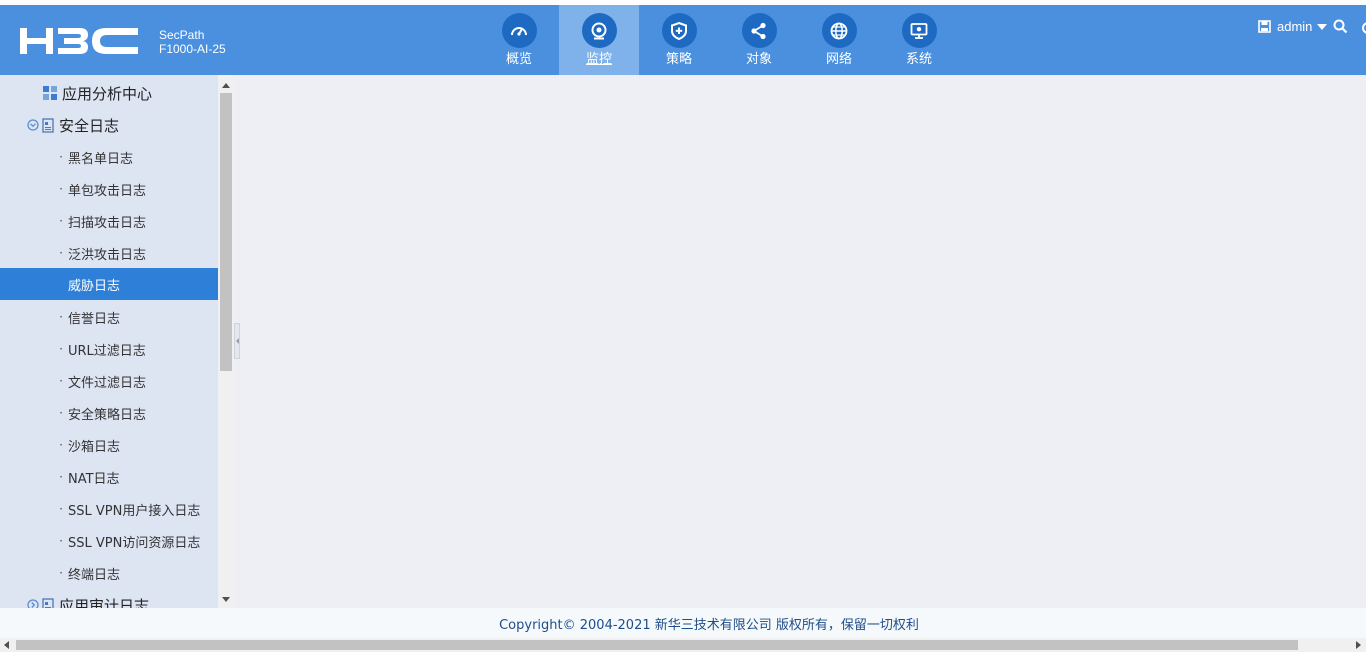 The image size is (1366, 652). What do you see at coordinates (134, 511) in the screenshot?
I see `sidebar-item-label: SSL VPN用户接入日志` at bounding box center [134, 511].